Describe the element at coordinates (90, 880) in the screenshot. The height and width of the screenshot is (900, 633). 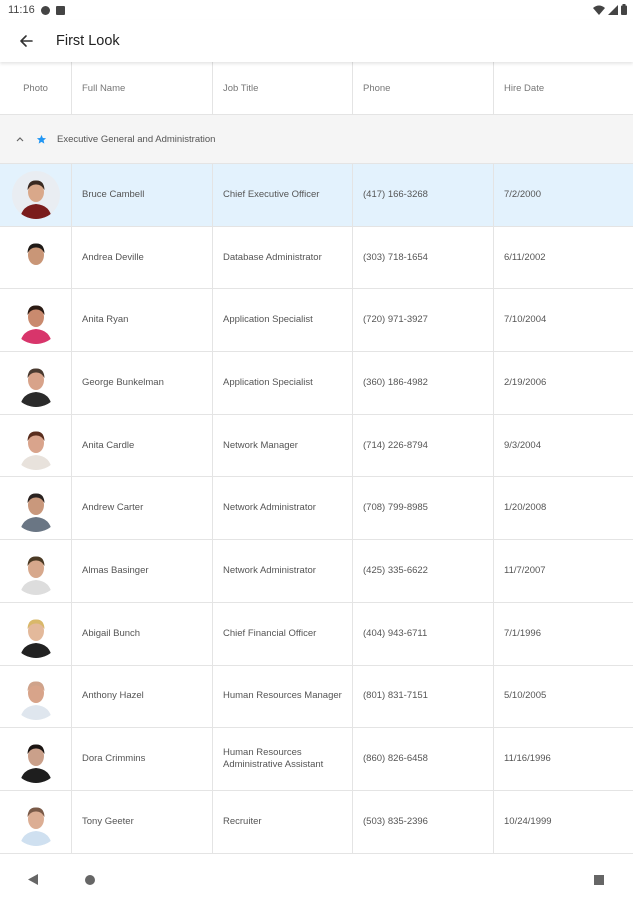
I see `nav-home-icon` at that location.